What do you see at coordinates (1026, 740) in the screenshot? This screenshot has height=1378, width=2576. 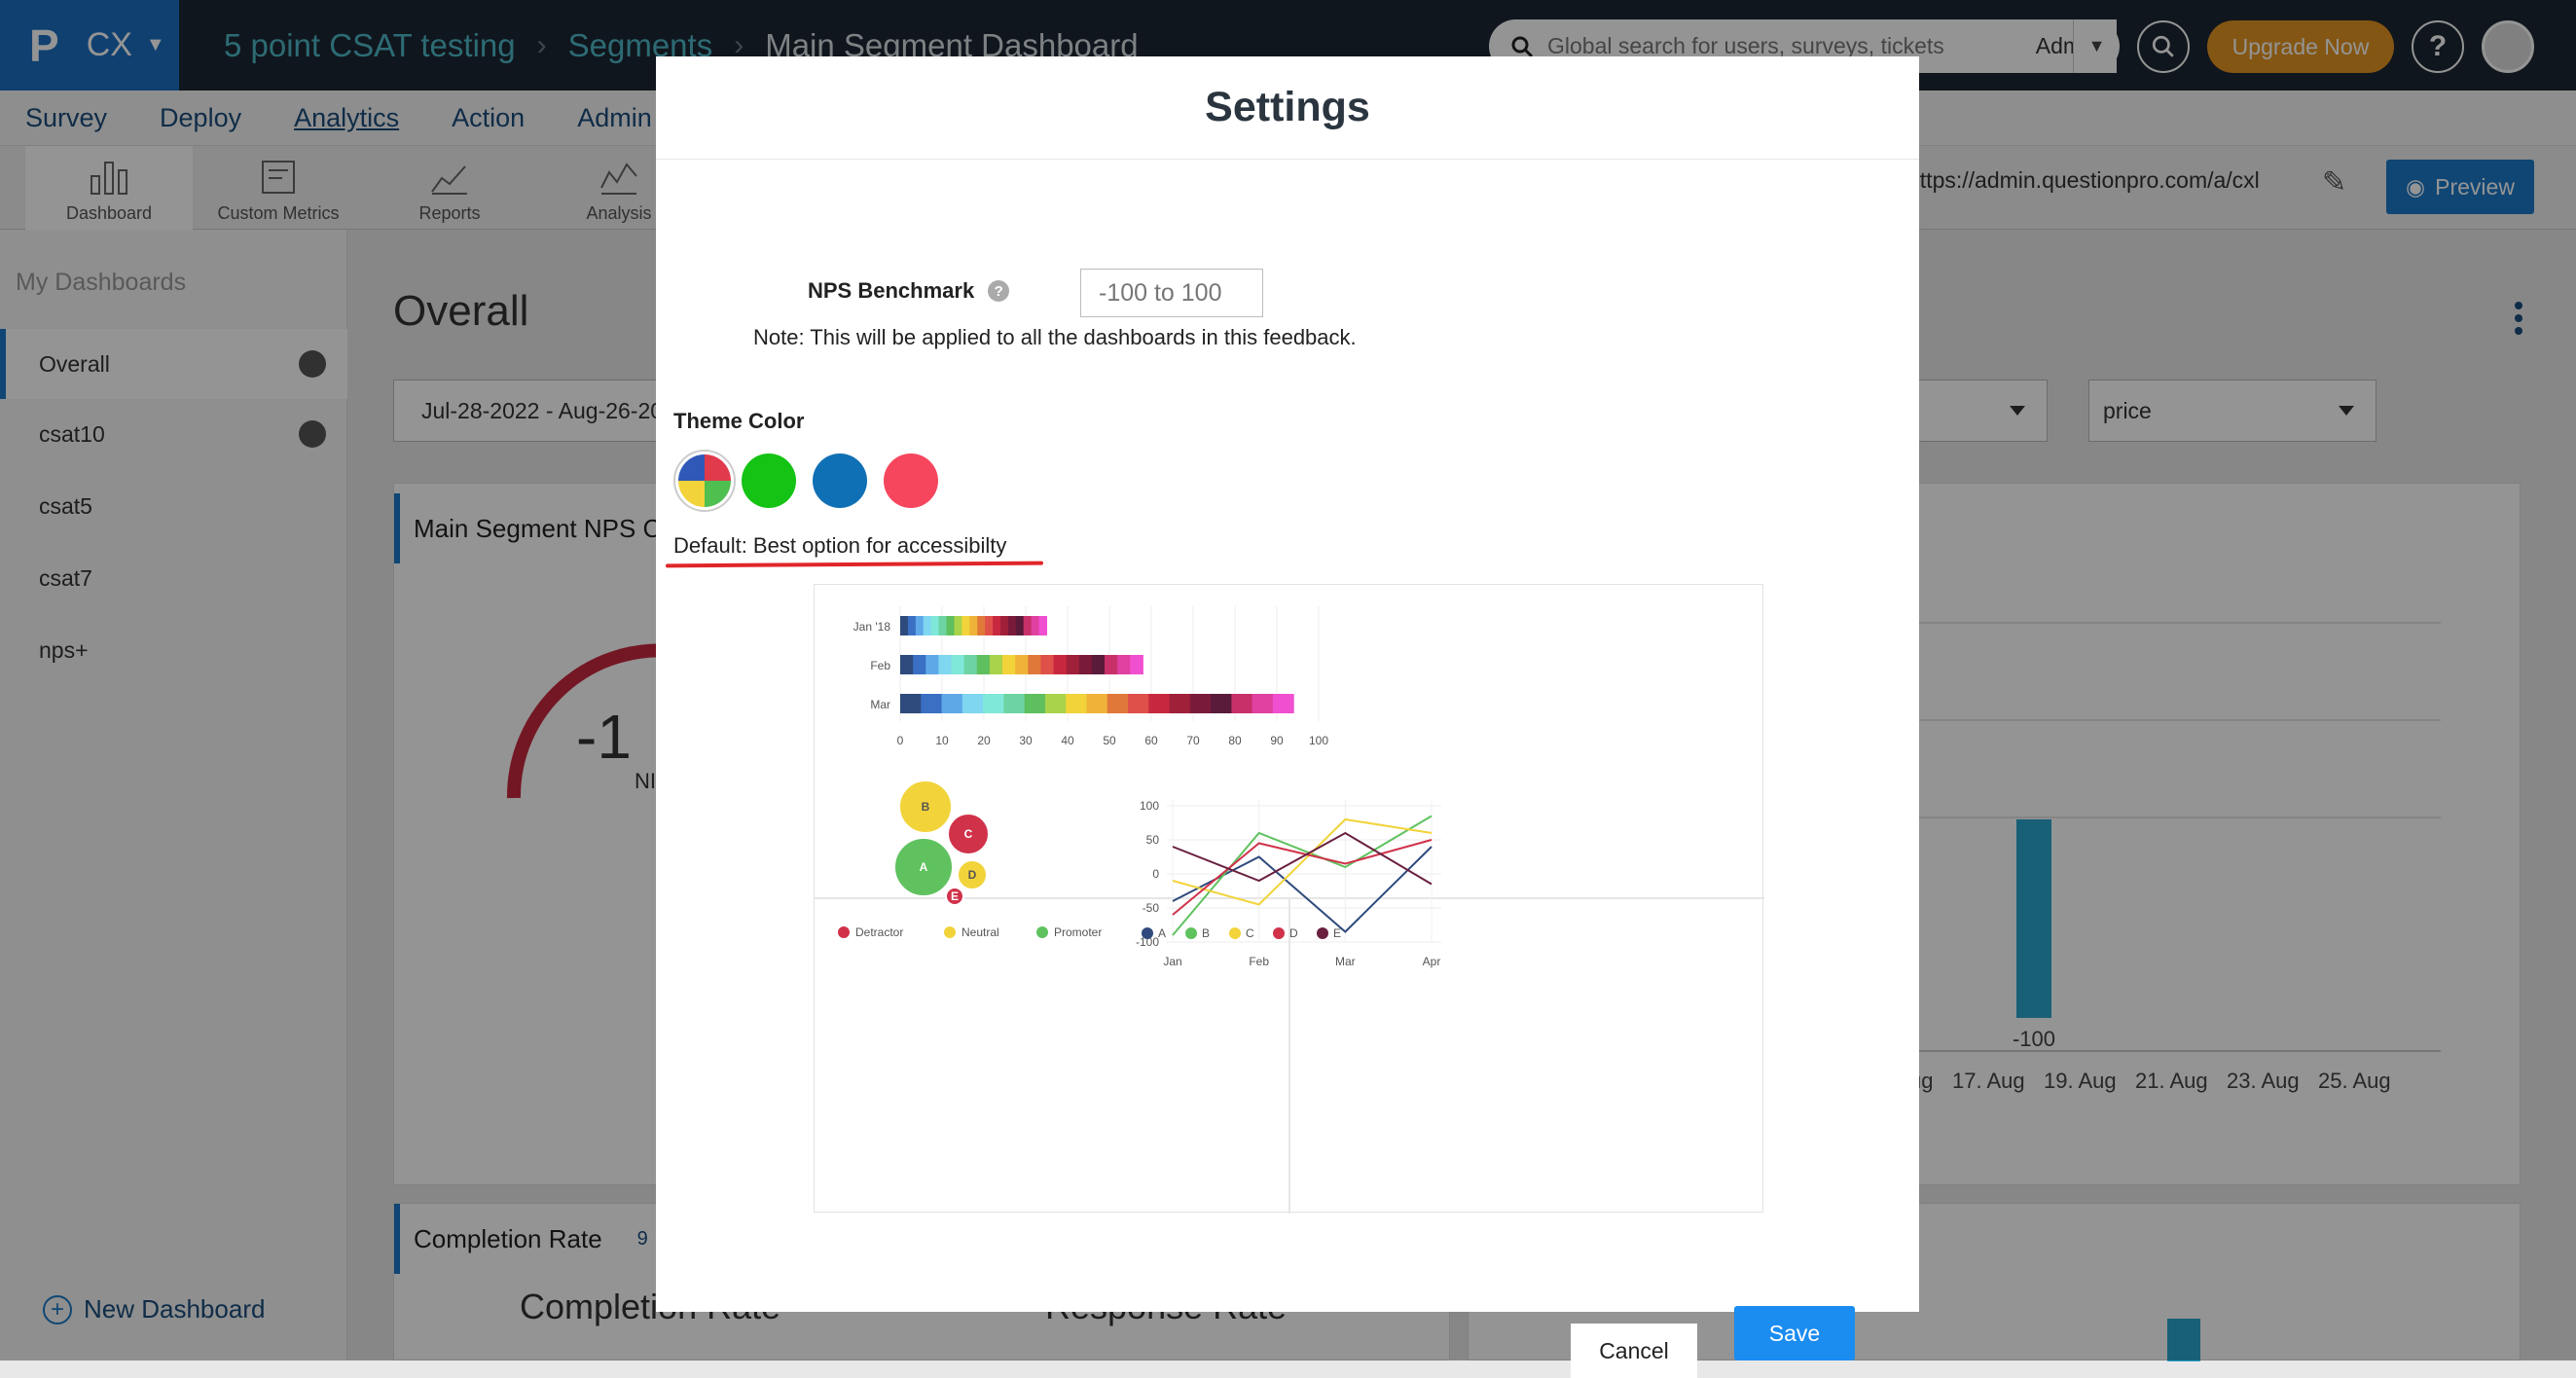 I see `x-tick-label: 30` at bounding box center [1026, 740].